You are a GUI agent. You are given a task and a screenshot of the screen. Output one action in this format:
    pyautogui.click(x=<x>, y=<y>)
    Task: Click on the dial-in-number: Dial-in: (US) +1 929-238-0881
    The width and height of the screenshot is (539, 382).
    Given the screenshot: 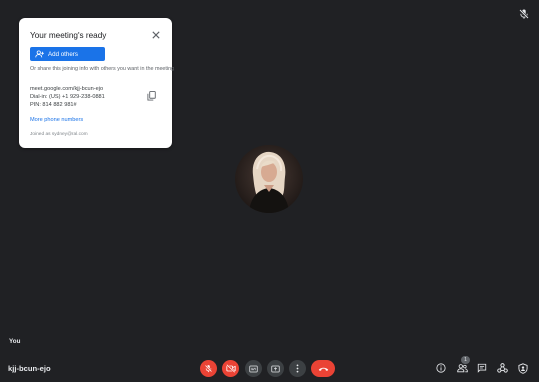 What is the action you would take?
    pyautogui.click(x=67, y=97)
    